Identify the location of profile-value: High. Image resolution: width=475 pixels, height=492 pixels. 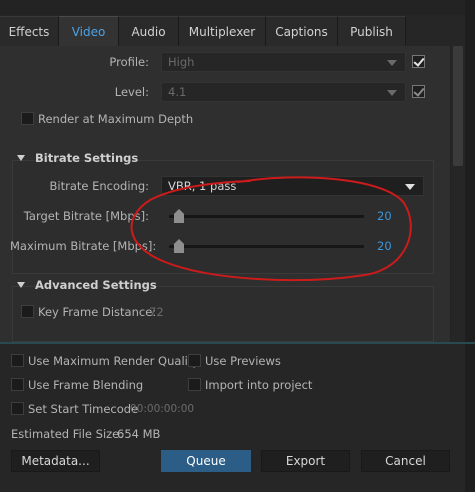
(181, 62).